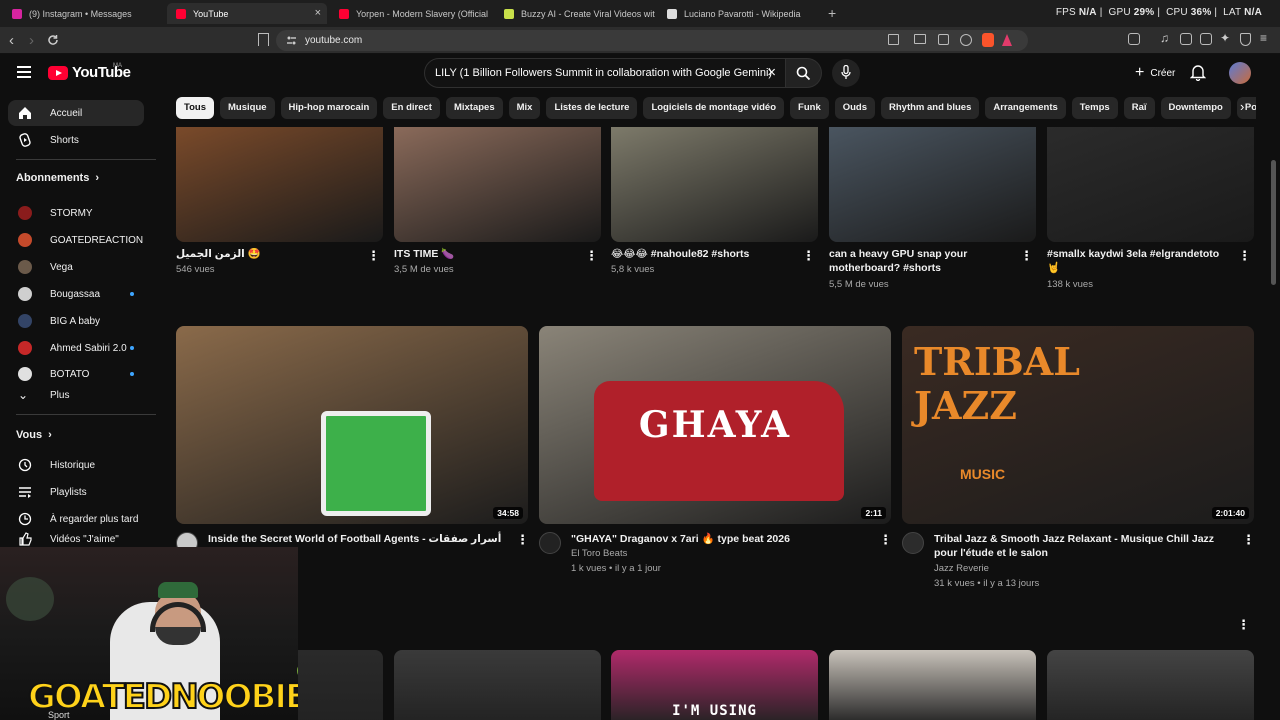 The image size is (1280, 720). I want to click on filter-chip: Temps, so click(1094, 108).